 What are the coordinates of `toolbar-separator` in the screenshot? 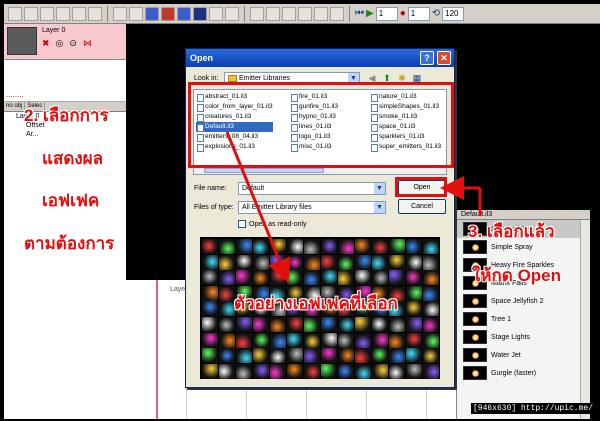 It's located at (107, 13).